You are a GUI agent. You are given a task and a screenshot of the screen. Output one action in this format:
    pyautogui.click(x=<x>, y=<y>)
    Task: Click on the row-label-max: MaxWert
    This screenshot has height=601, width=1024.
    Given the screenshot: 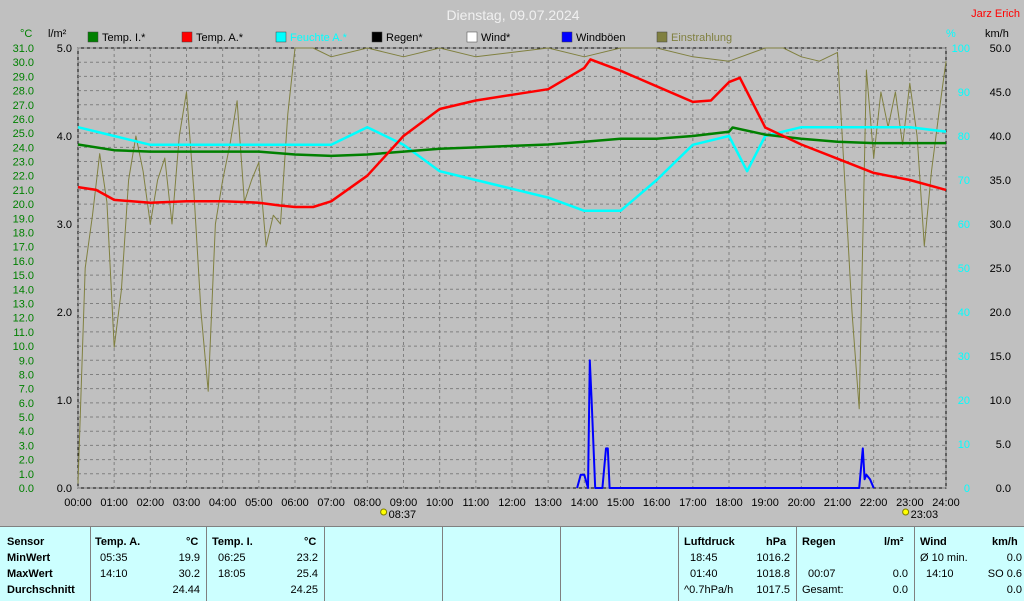 What is the action you would take?
    pyautogui.click(x=30, y=574)
    